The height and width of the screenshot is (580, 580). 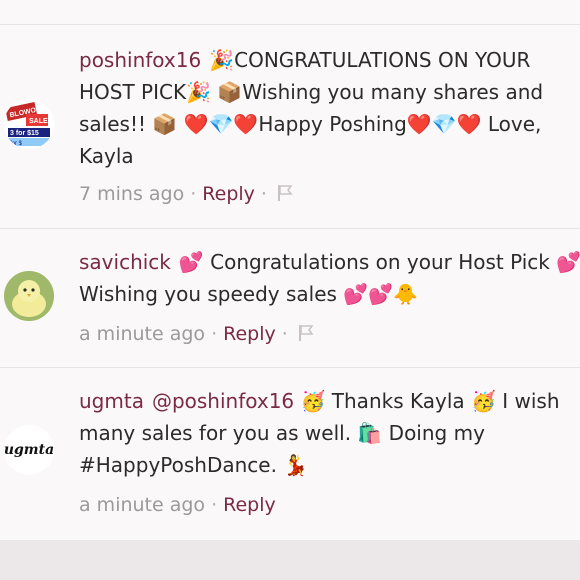 I want to click on avatar-text-sale: SALE, so click(x=38, y=121).